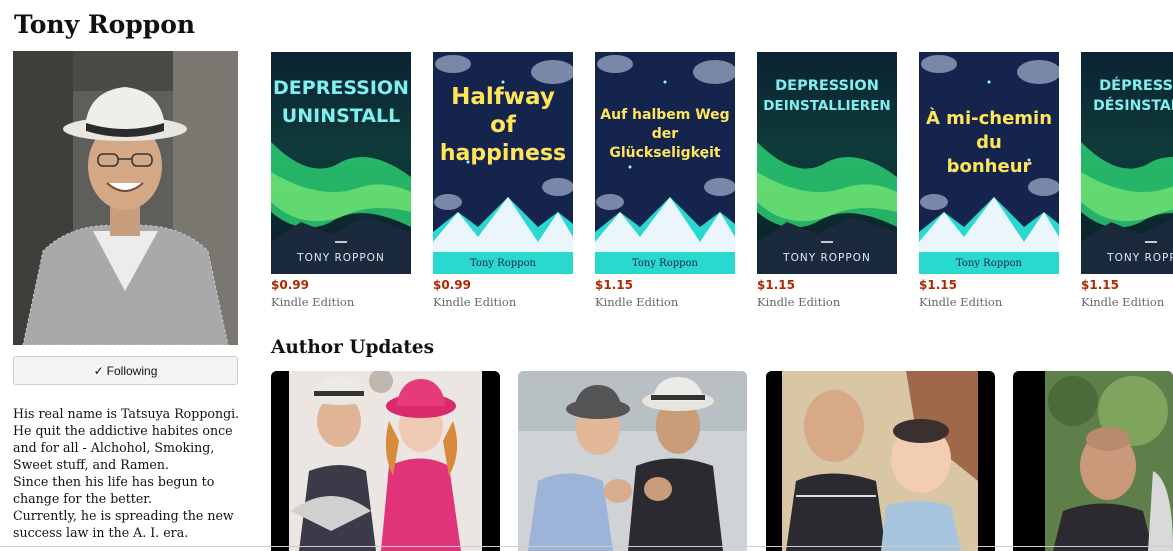  Describe the element at coordinates (1133, 105) in the screenshot. I see `book-title-line: DÉSINSTALLER` at that location.